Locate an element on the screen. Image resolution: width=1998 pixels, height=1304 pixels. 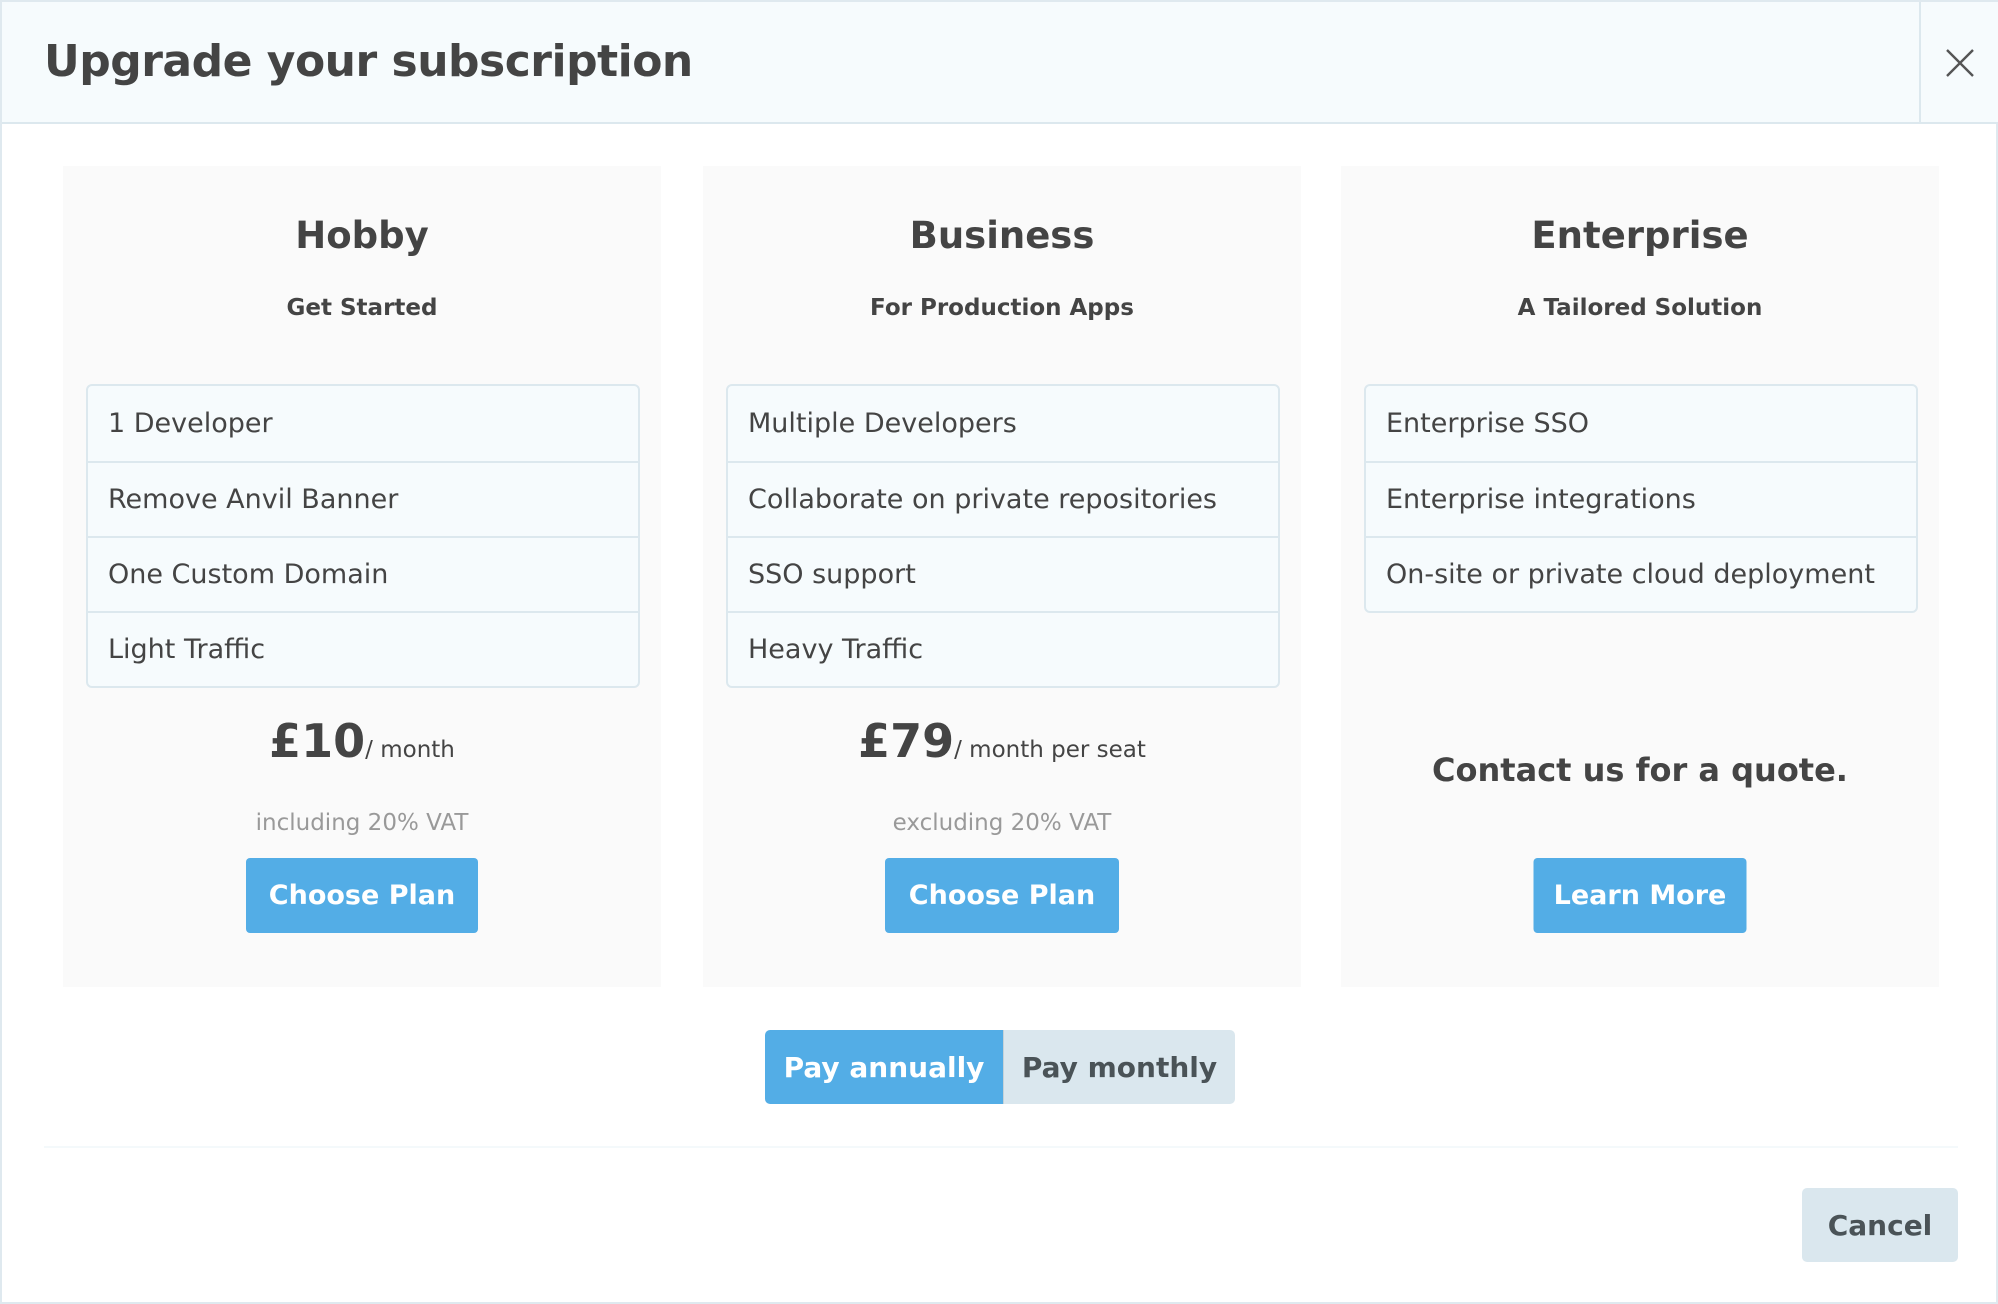
price-amount: £79 is located at coordinates (906, 741).